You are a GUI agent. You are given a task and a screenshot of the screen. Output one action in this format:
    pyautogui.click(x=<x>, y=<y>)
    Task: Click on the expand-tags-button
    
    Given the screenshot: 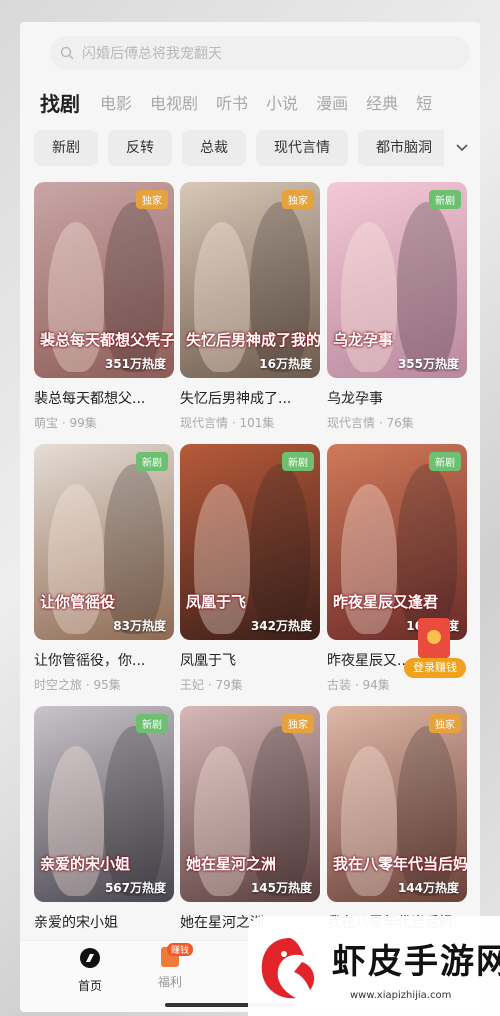 What is the action you would take?
    pyautogui.click(x=462, y=148)
    